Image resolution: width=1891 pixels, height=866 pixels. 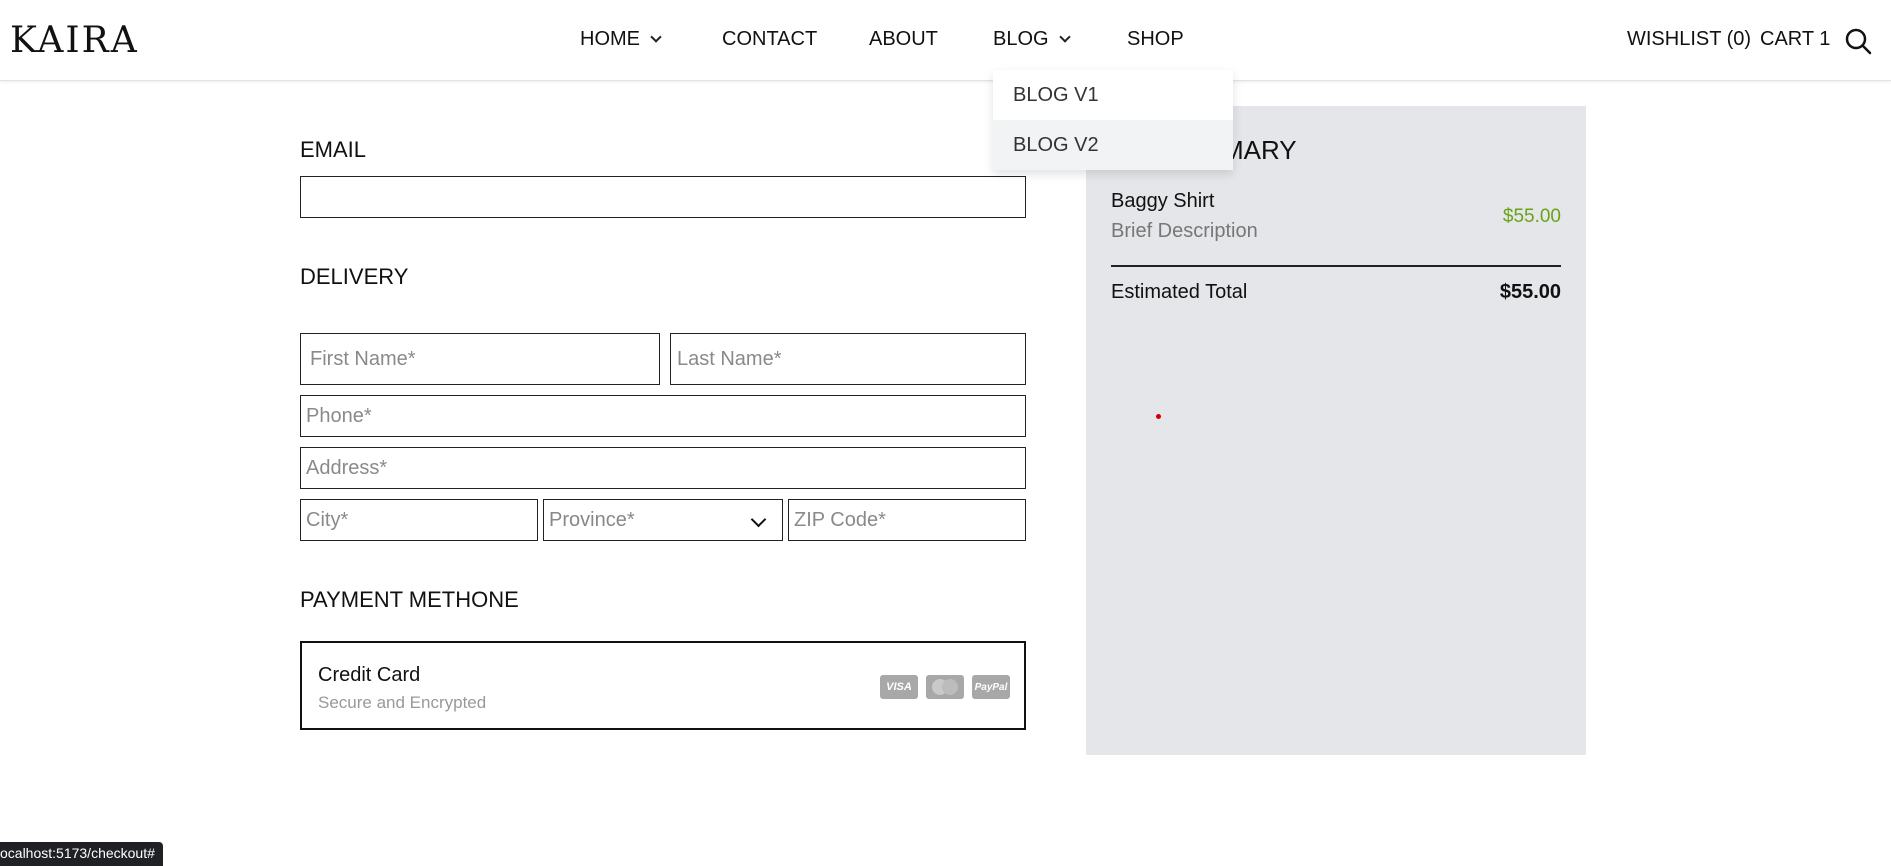 I want to click on email-input, so click(x=667, y=197).